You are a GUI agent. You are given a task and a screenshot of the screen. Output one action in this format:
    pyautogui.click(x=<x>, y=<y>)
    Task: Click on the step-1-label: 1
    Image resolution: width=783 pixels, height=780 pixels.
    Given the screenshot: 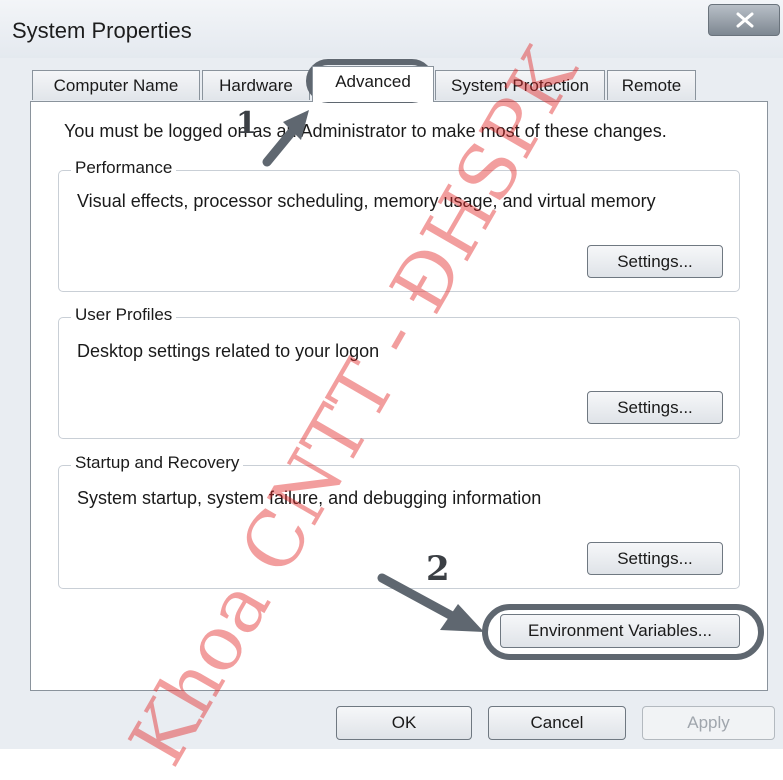 What is the action you would take?
    pyautogui.click(x=246, y=123)
    